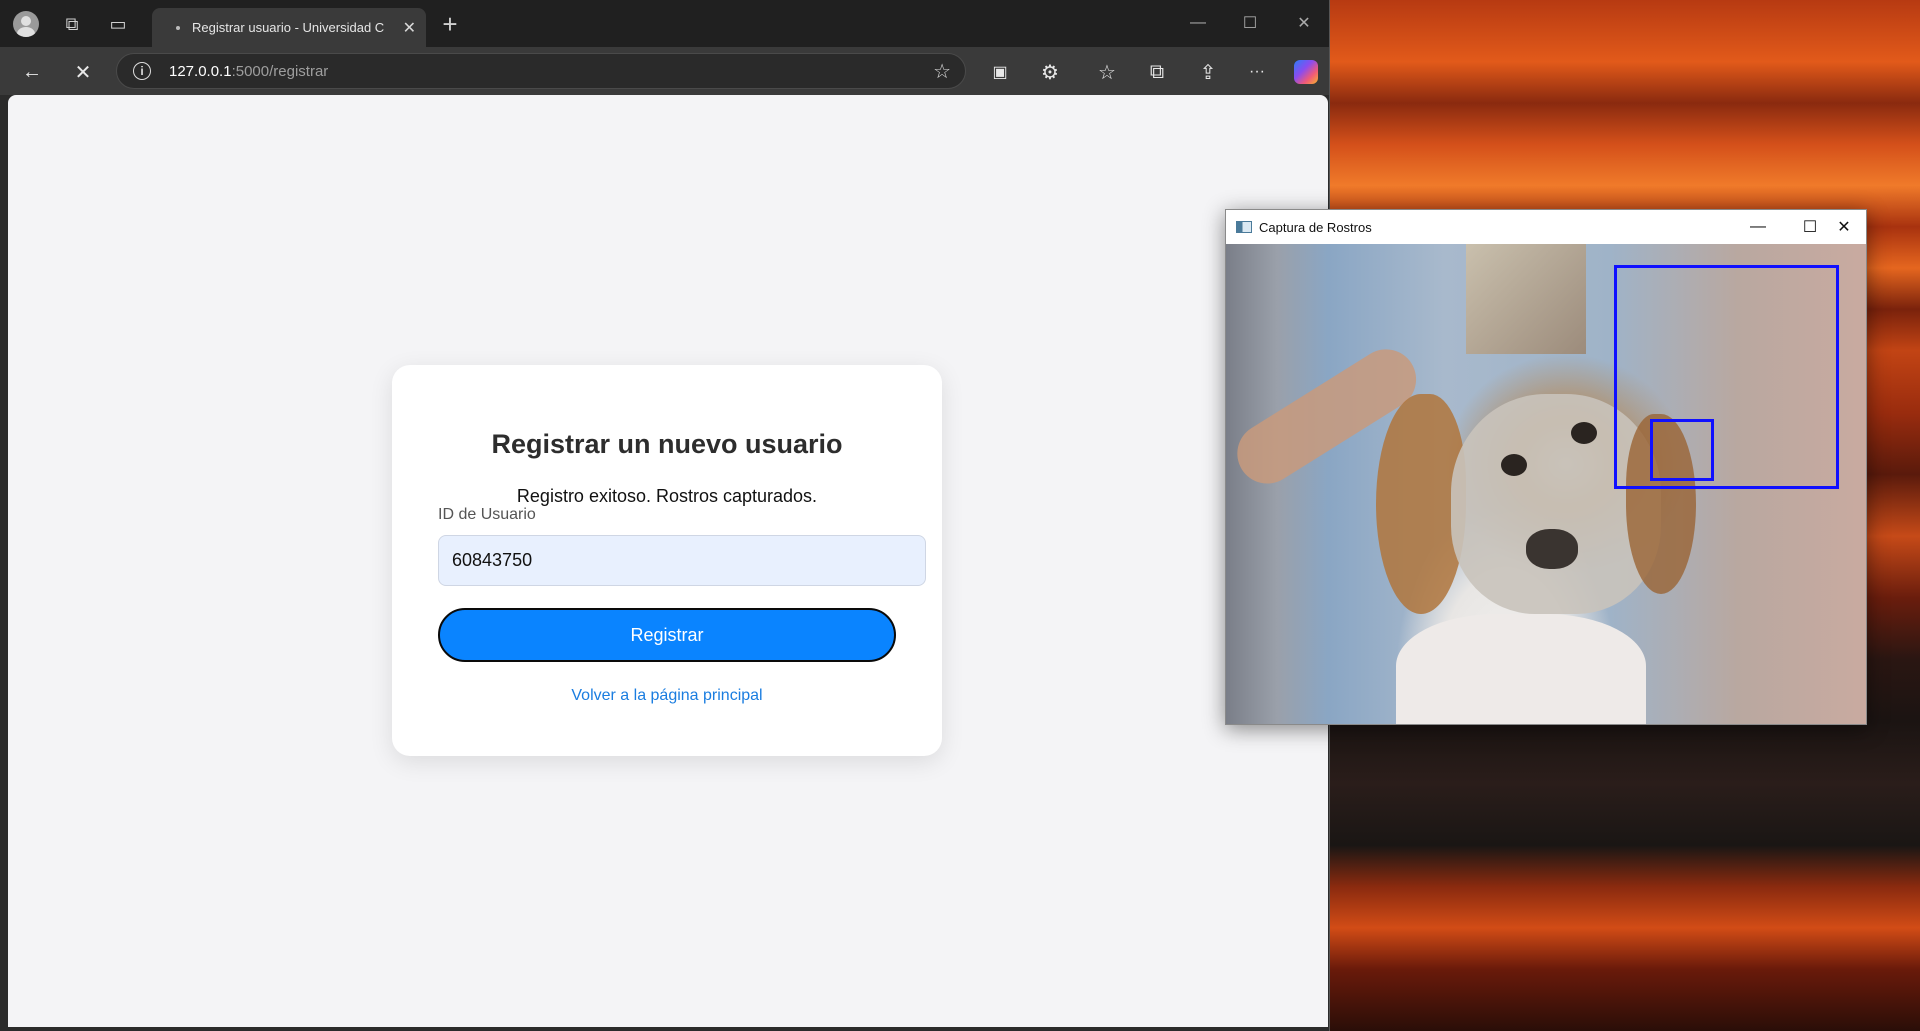  Describe the element at coordinates (667, 635) in the screenshot. I see `register-button: Registrar` at that location.